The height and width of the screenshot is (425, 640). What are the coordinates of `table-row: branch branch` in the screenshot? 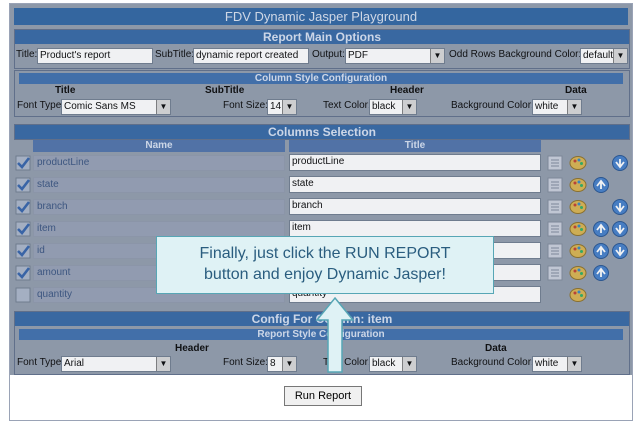 It's located at (321, 207).